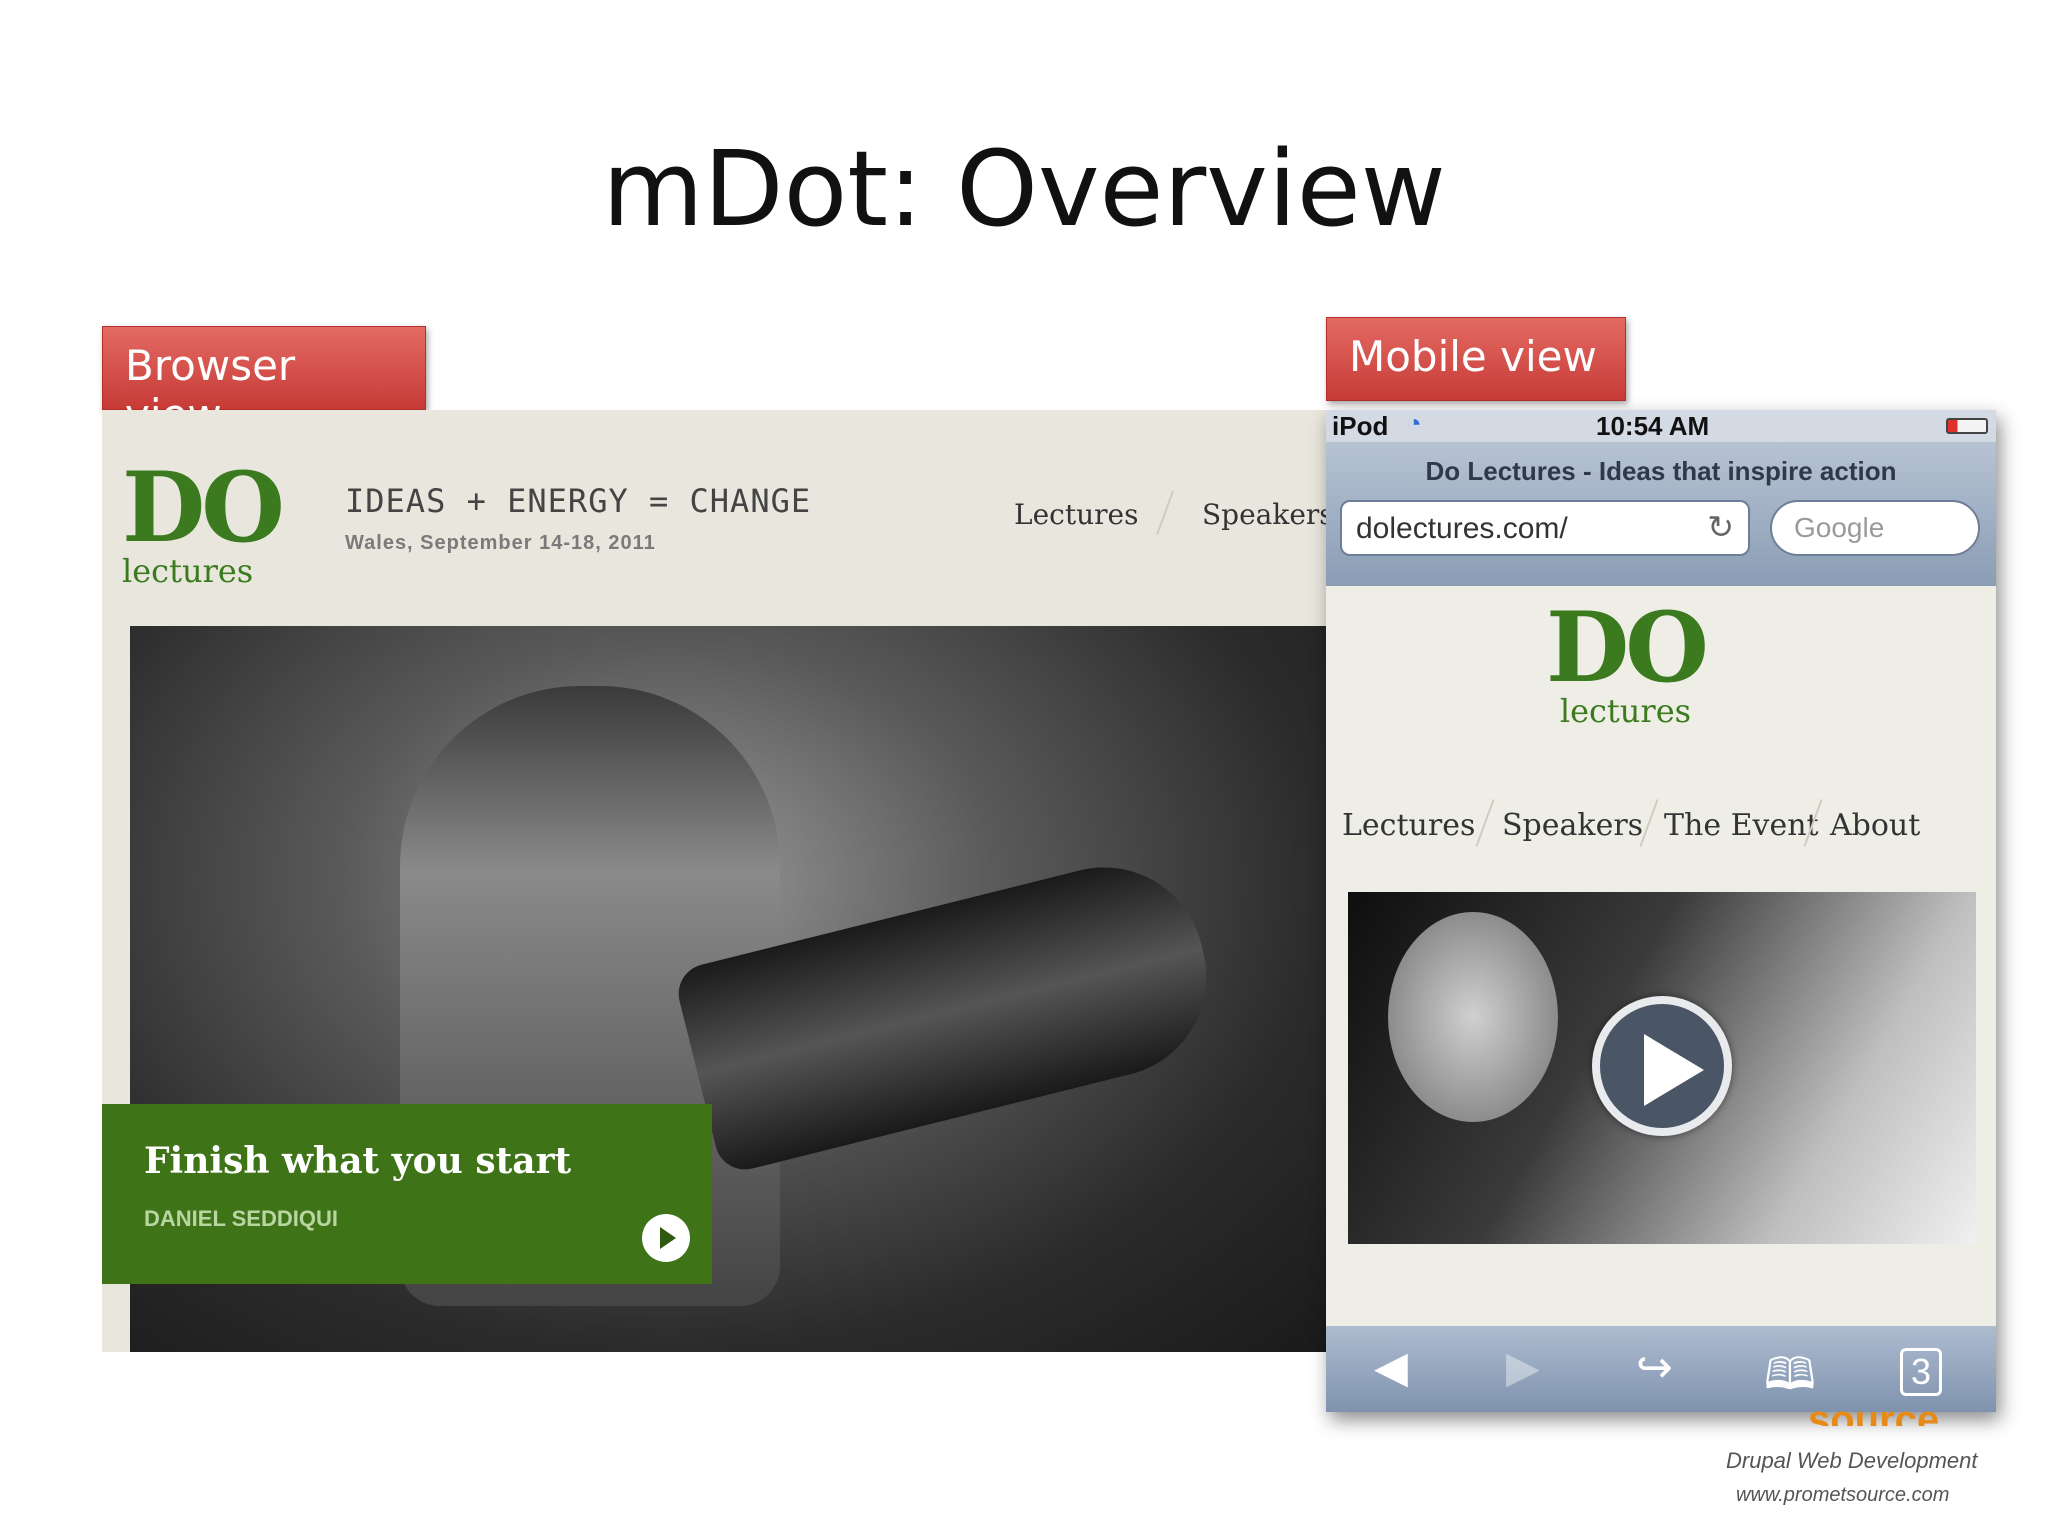 The image size is (2048, 1536). I want to click on tabs-icon: 3, so click(1921, 1372).